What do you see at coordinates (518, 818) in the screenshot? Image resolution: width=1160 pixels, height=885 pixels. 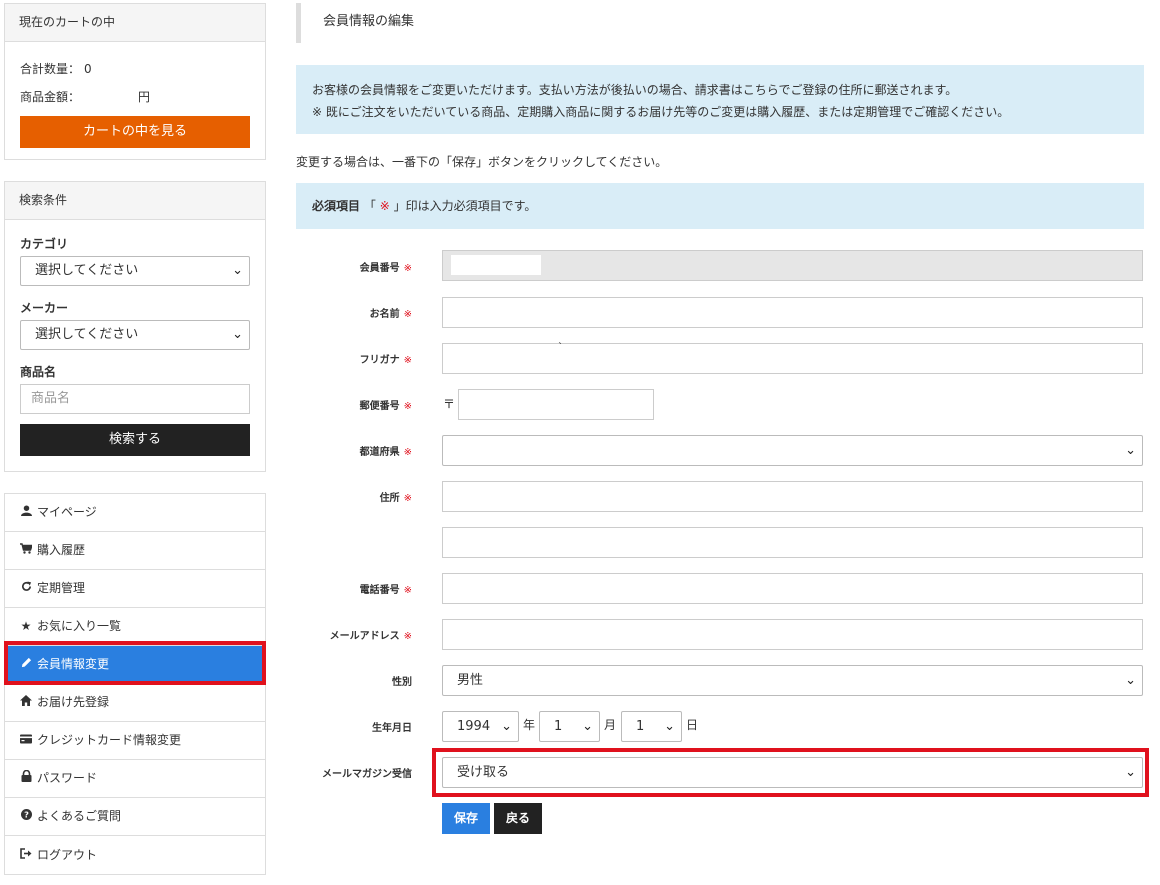 I see `back-button: 戻る` at bounding box center [518, 818].